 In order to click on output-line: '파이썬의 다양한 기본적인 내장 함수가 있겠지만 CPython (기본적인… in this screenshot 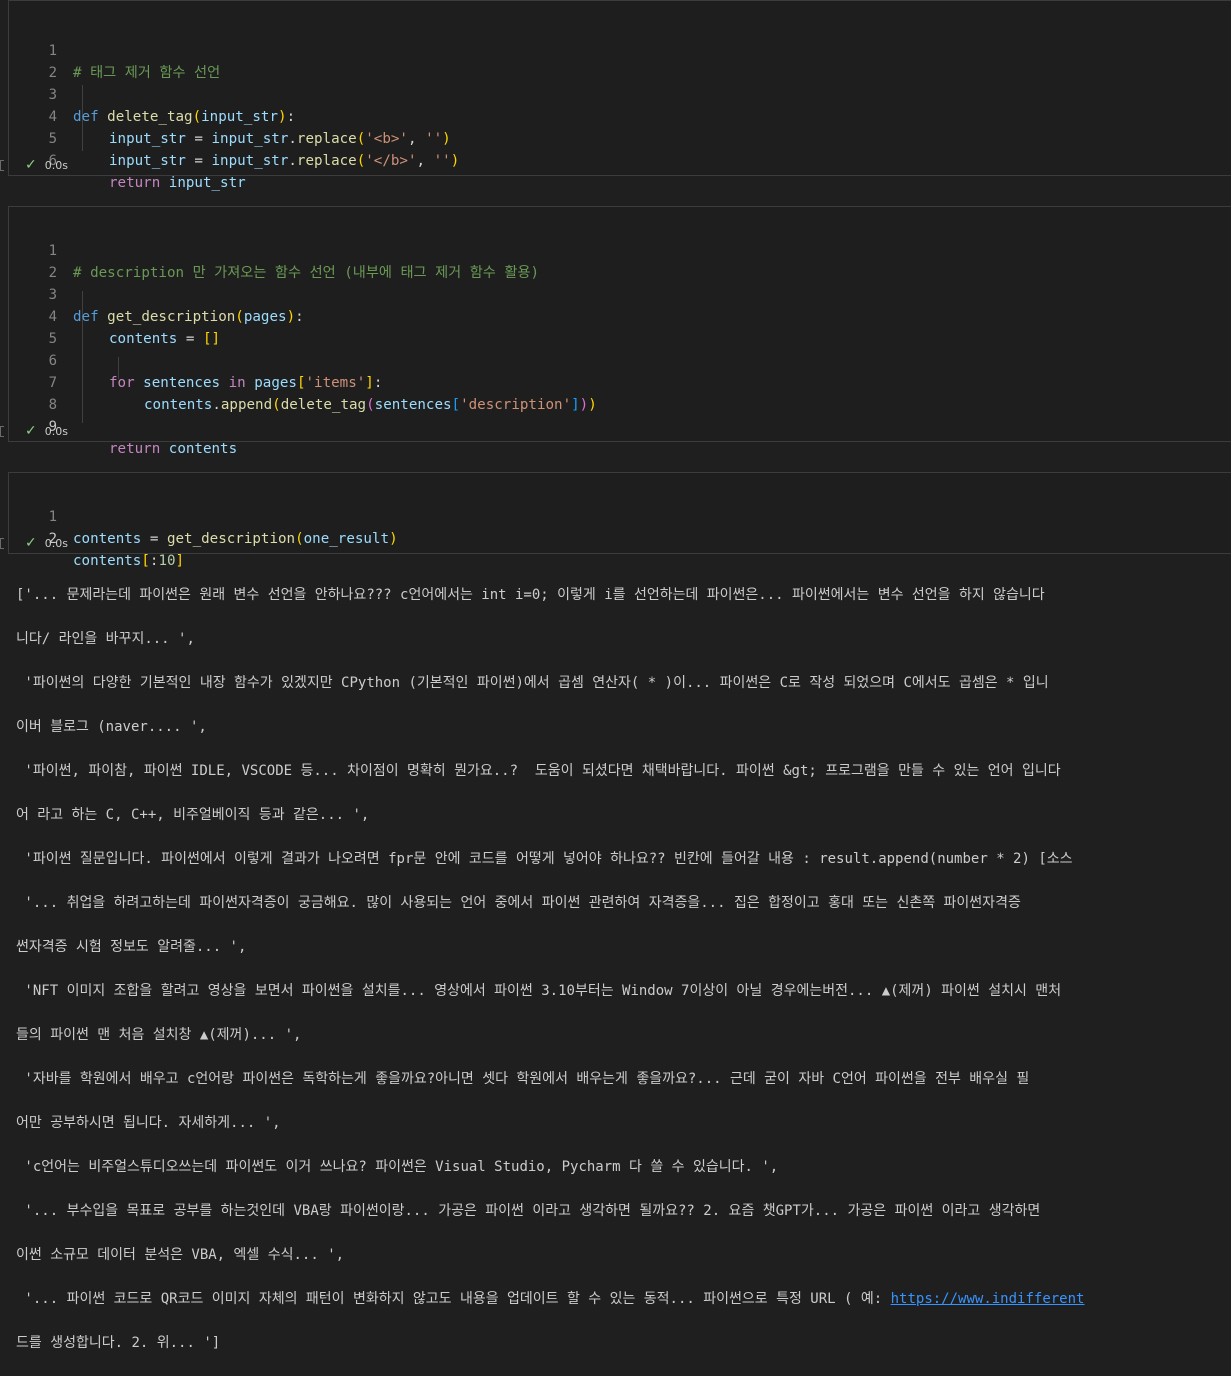, I will do `click(532, 683)`.